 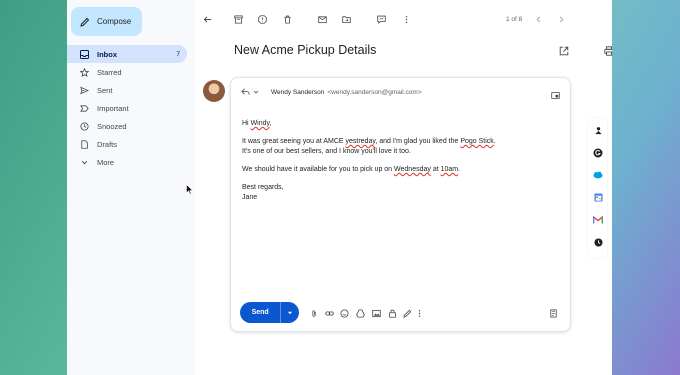 What do you see at coordinates (598, 242) in the screenshot?
I see `clock-app-icon` at bounding box center [598, 242].